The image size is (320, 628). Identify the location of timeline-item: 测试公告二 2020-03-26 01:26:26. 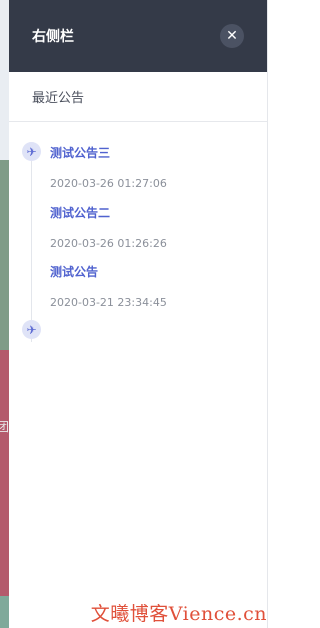
(108, 227).